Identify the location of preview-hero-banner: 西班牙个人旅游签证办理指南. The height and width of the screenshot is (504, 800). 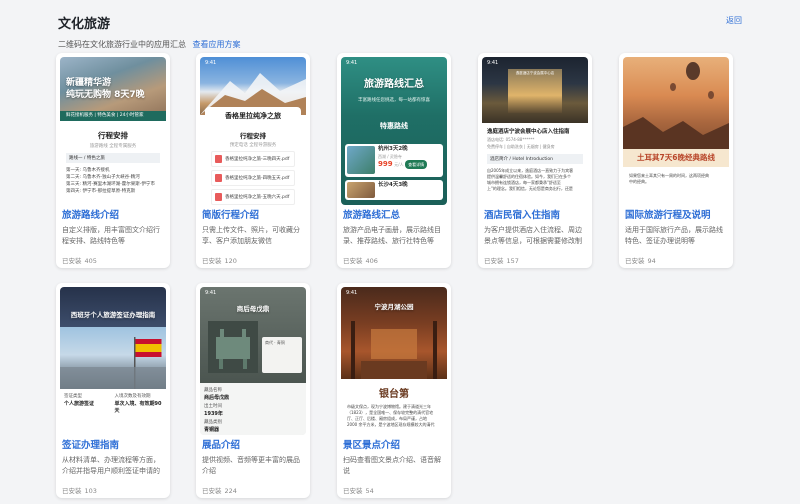
(113, 307).